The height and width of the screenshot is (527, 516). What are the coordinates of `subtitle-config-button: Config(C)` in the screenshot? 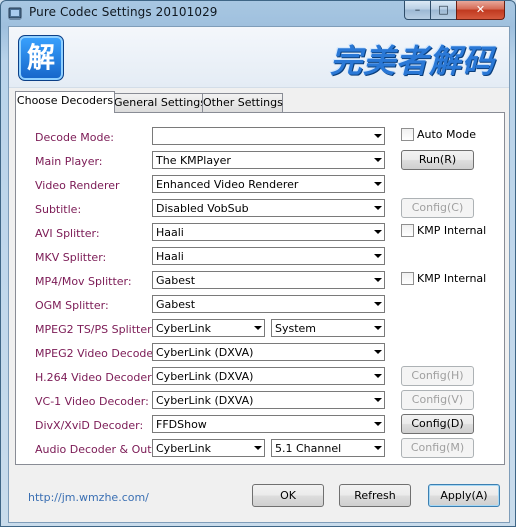 It's located at (437, 208).